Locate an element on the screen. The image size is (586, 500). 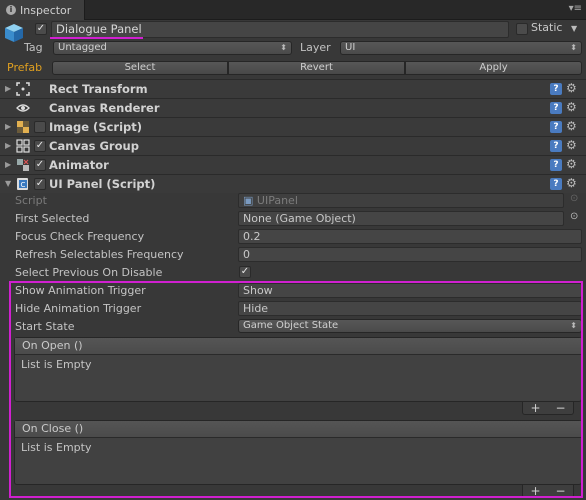
svg-text: C is located at coordinates (23, 185).